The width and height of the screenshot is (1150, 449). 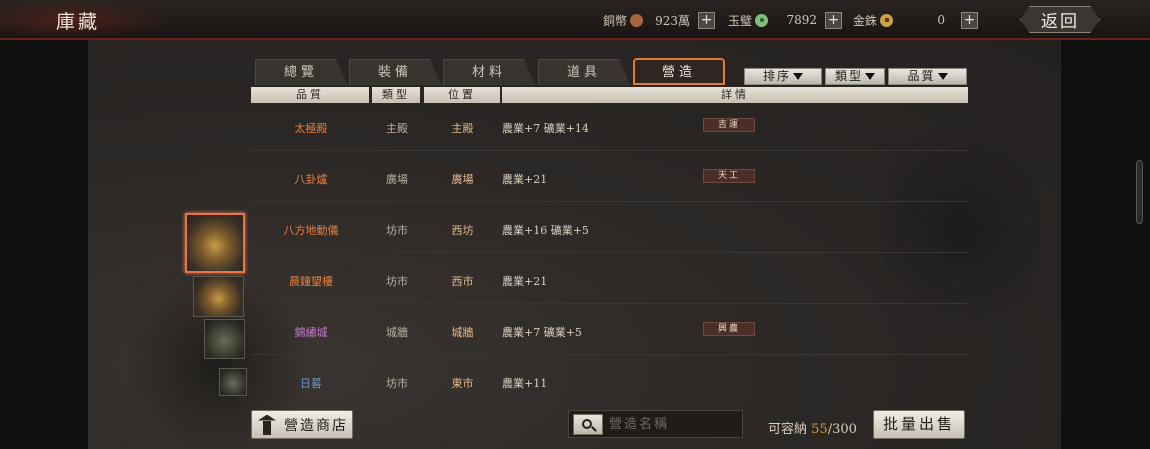 What do you see at coordinates (462, 230) in the screenshot?
I see `building-position: 西坊` at bounding box center [462, 230].